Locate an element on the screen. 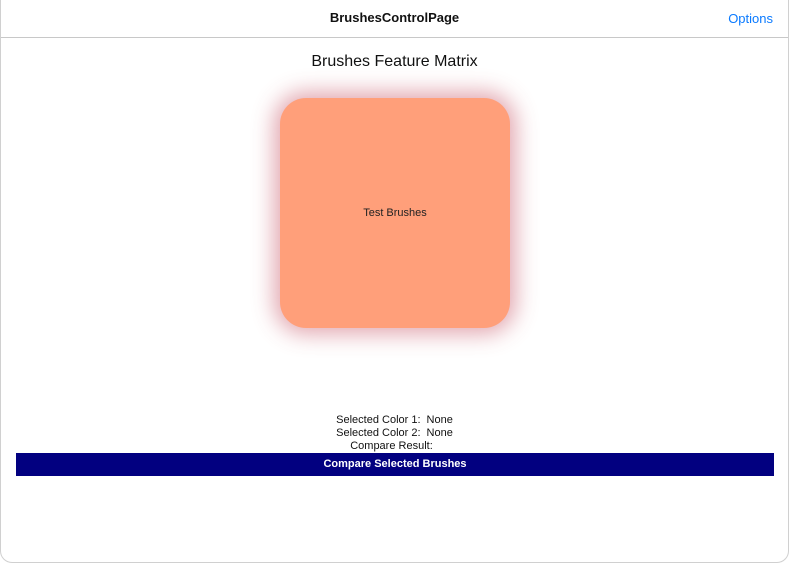  selected-color-2-label: Selected Color 2: is located at coordinates (378, 433).